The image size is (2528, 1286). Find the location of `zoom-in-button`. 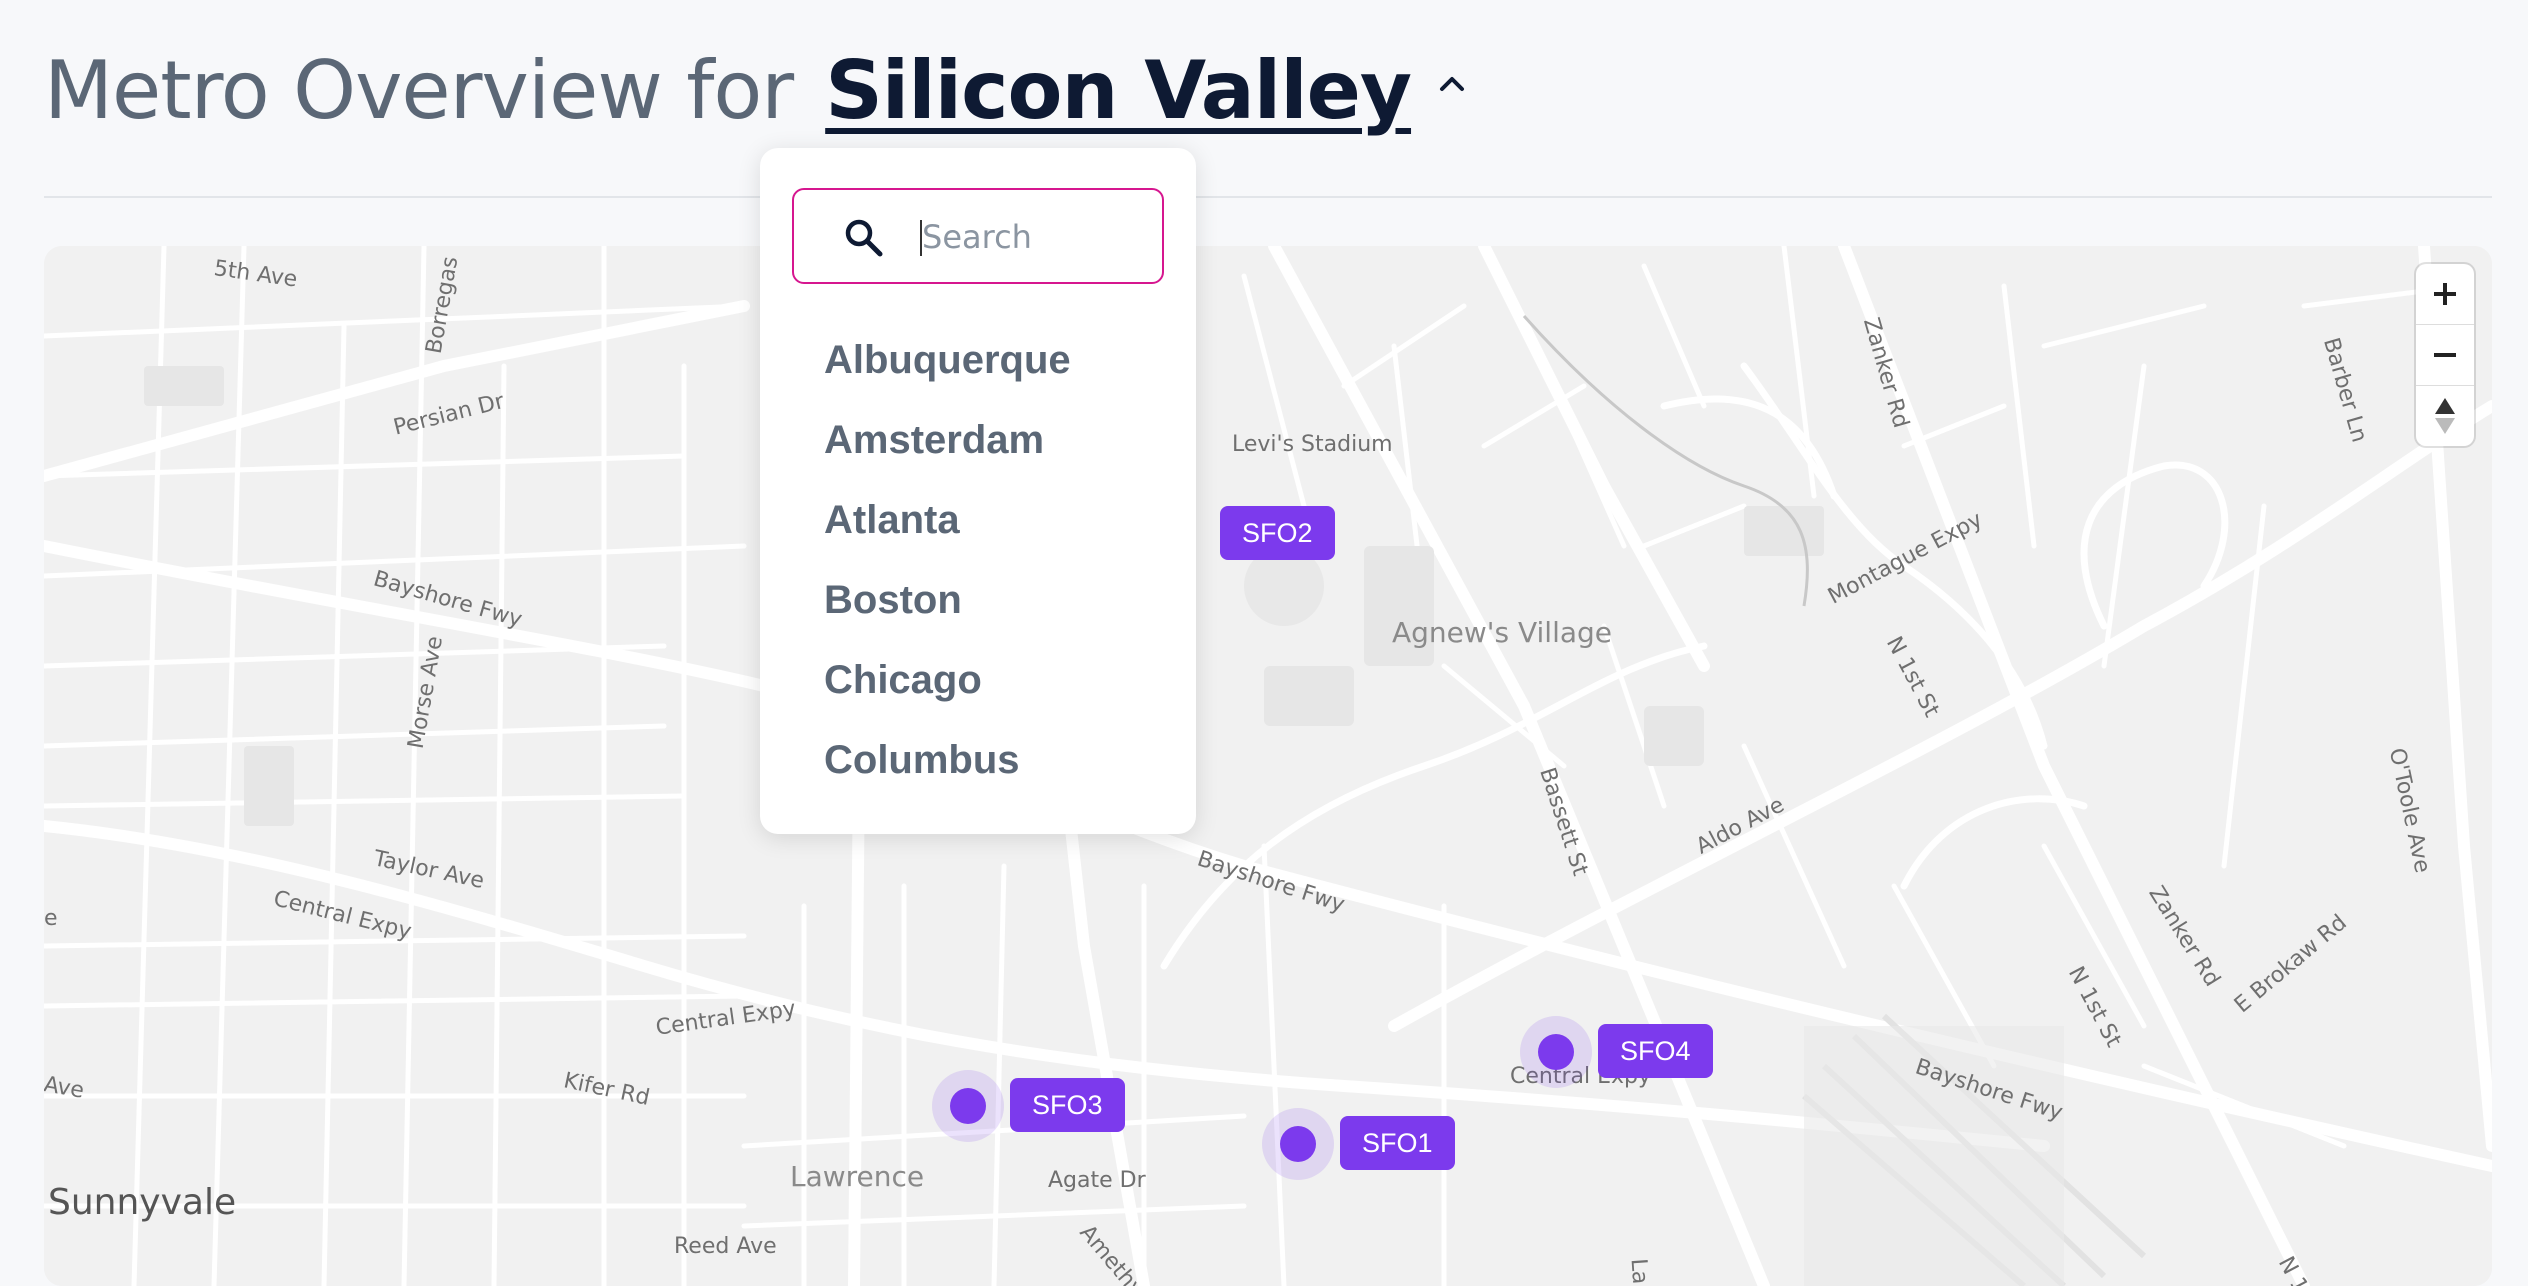

zoom-in-button is located at coordinates (2445, 294).